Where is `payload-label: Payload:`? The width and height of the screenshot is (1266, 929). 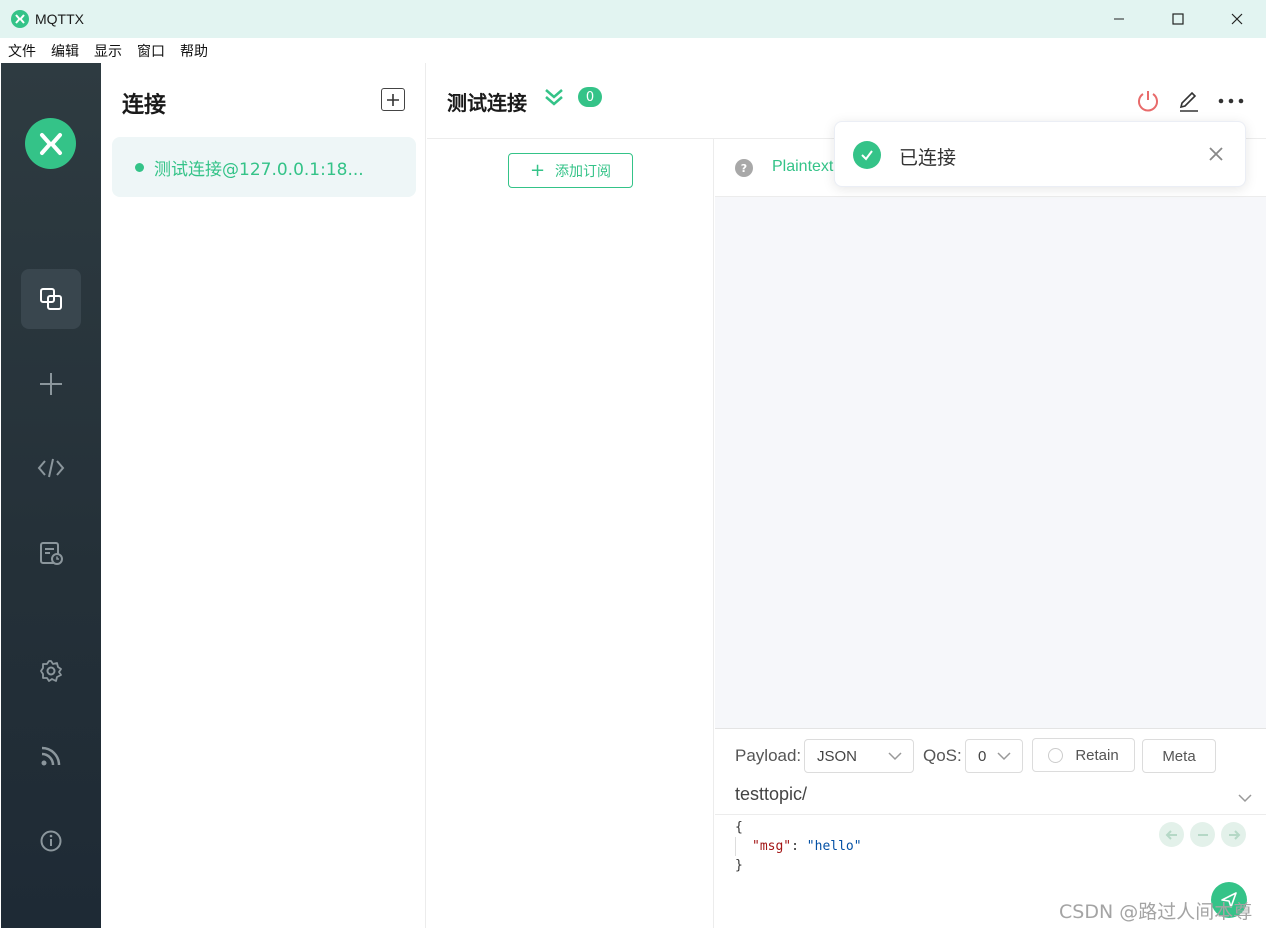 payload-label: Payload: is located at coordinates (768, 755).